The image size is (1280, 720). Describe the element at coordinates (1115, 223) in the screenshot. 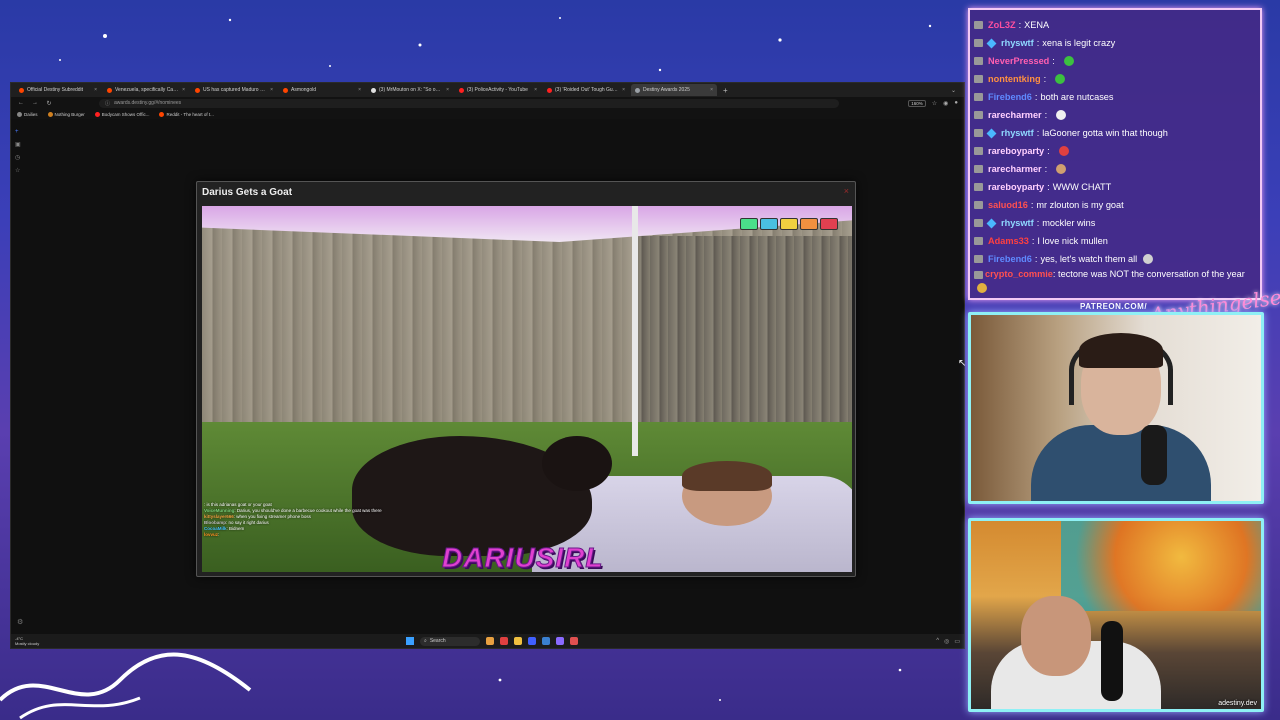

I see `chat-message: rhyswtf: mockler wins` at that location.